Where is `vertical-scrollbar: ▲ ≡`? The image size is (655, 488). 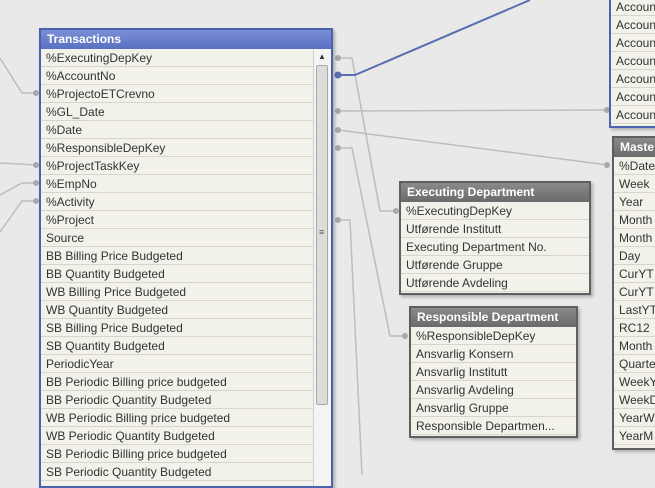
vertical-scrollbar: ▲ ≡ is located at coordinates (322, 267).